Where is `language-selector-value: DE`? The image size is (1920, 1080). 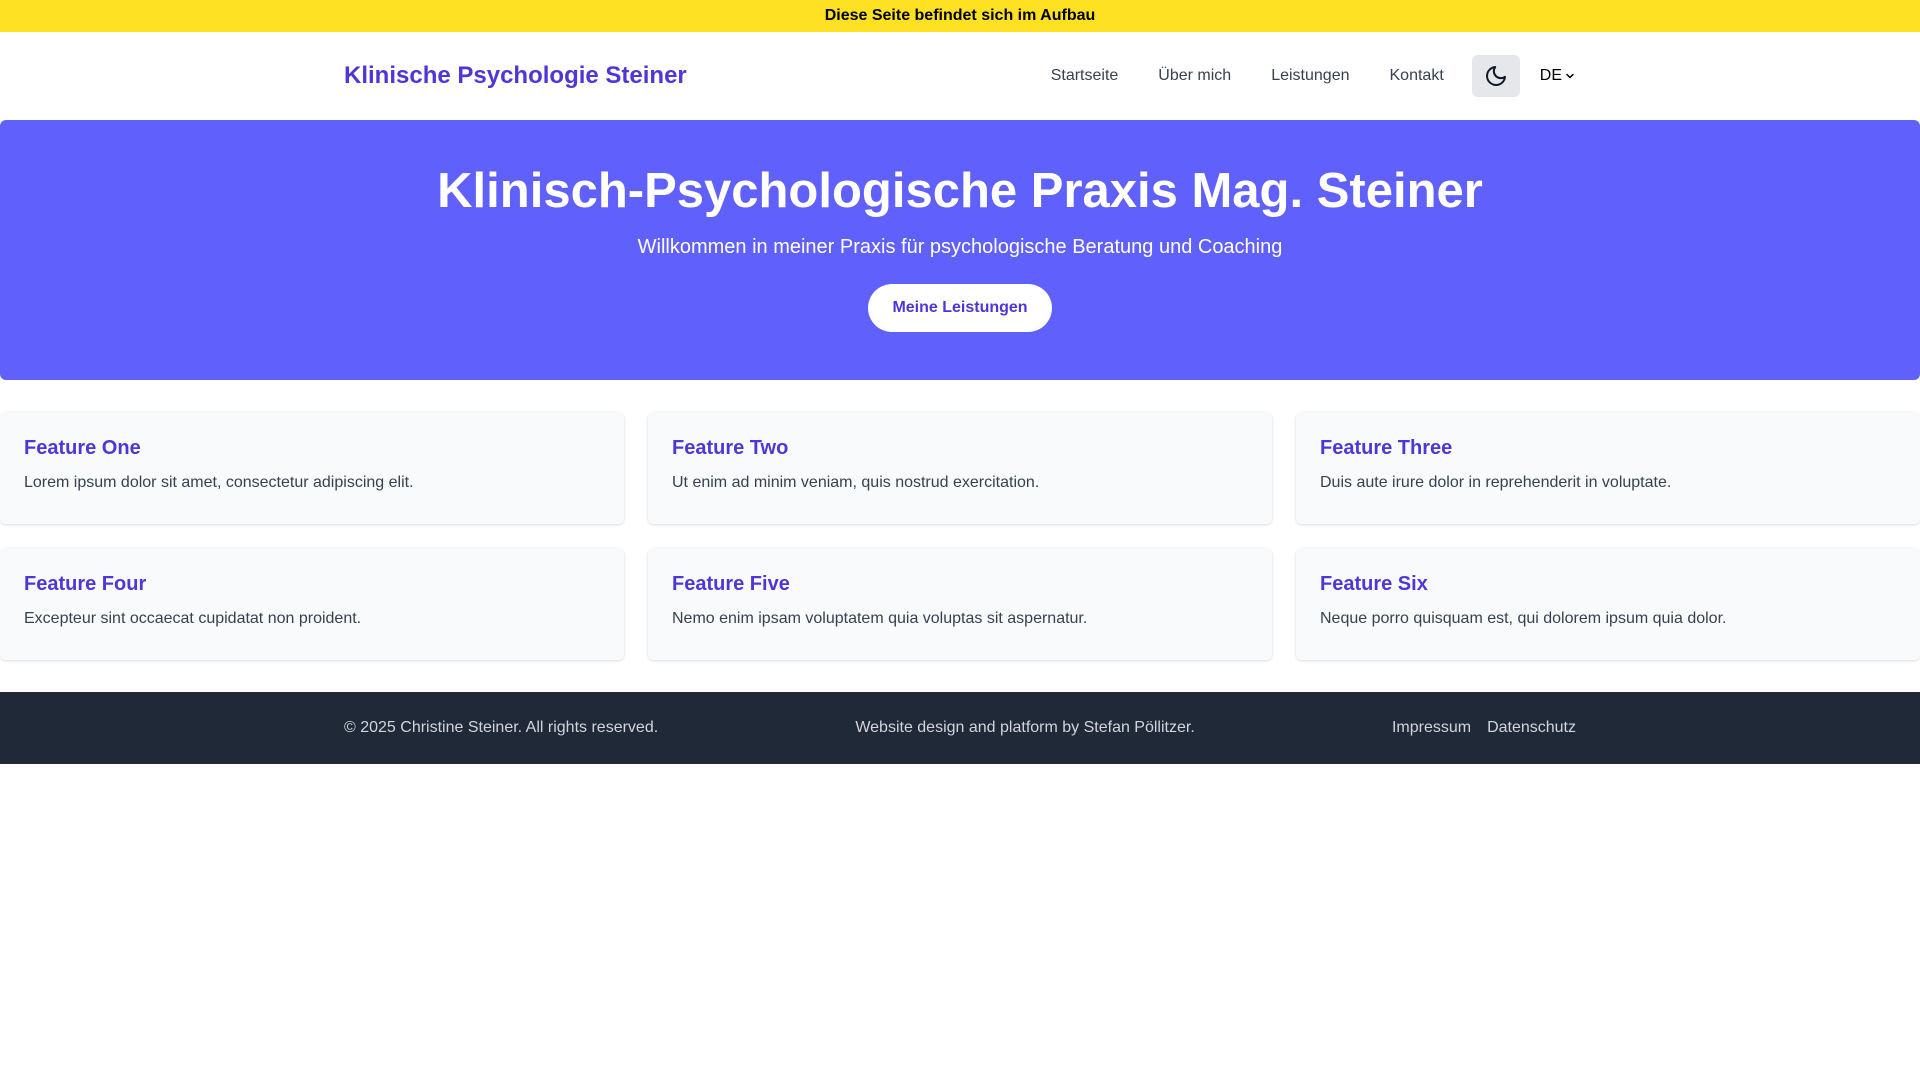
language-selector-value: DE is located at coordinates (1550, 75).